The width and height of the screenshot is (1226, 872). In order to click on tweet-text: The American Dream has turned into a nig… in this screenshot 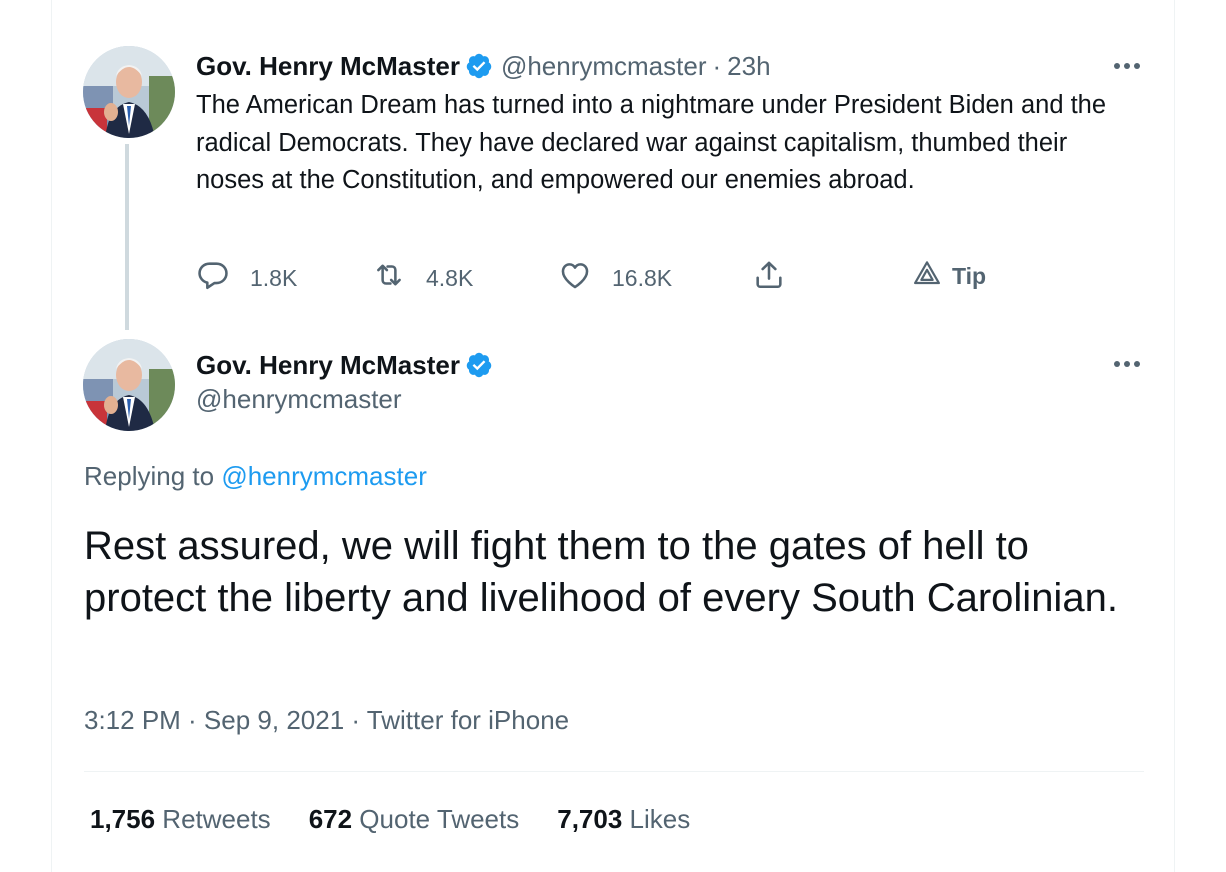, I will do `click(651, 142)`.